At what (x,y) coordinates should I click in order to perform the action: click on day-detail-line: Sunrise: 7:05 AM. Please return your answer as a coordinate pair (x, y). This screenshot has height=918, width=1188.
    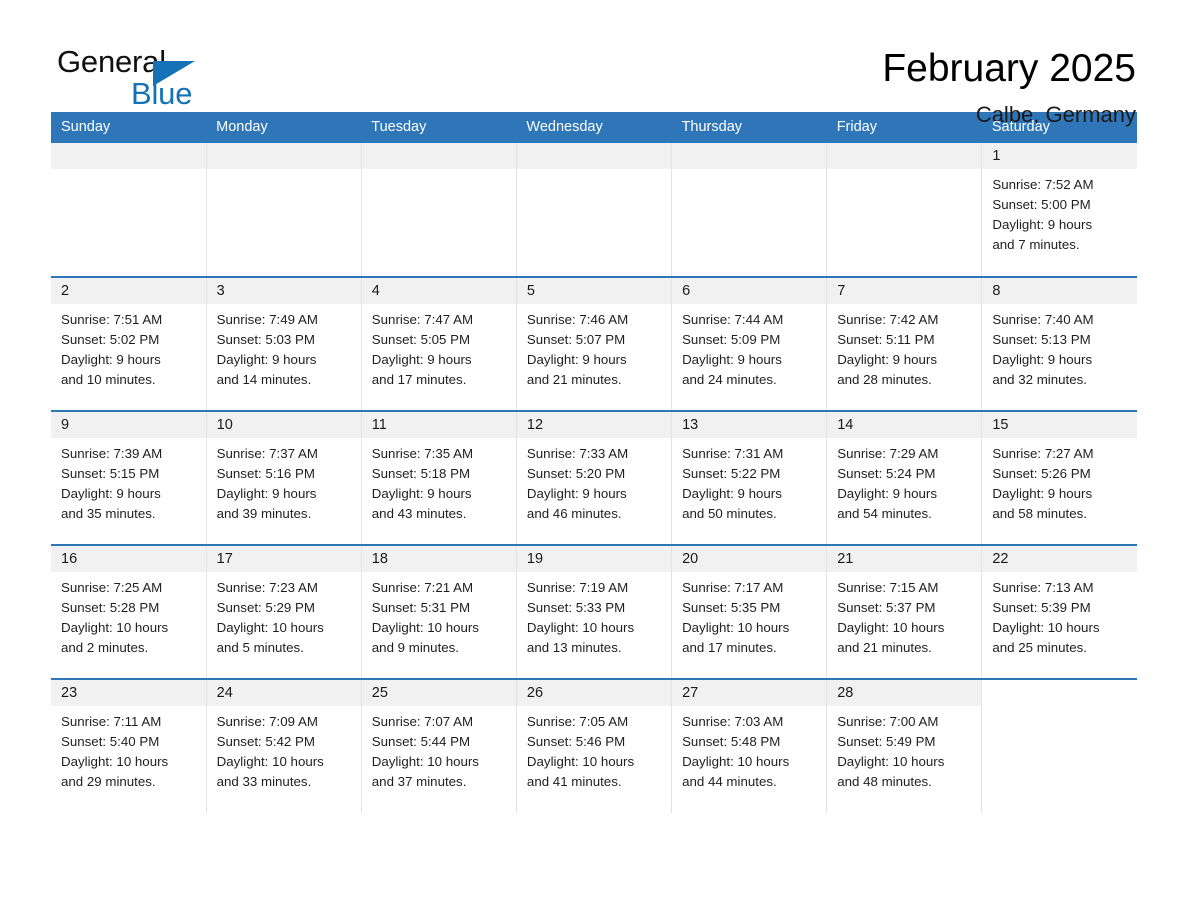
    Looking at the image, I should click on (577, 721).